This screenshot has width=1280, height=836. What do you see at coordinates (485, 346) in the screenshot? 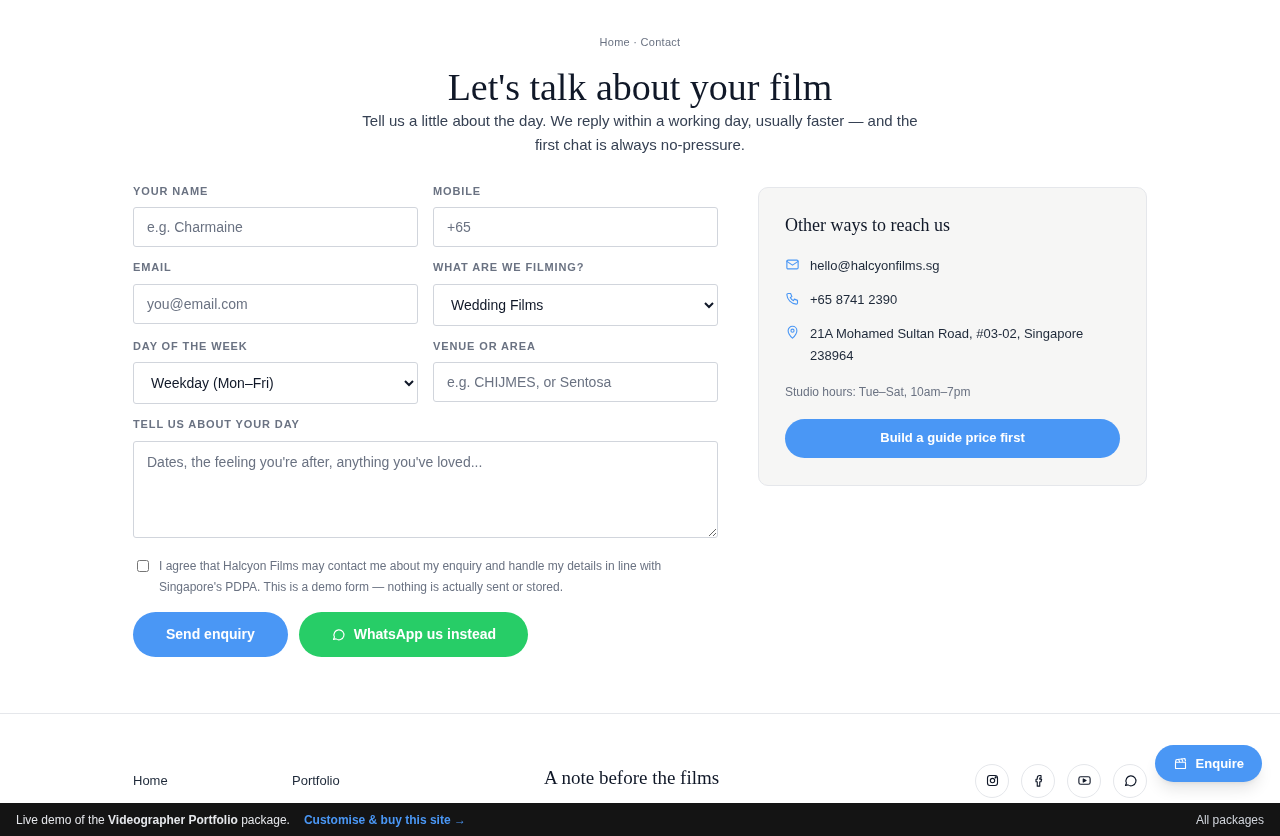
I see `field-label: VENUE OR AREA` at bounding box center [485, 346].